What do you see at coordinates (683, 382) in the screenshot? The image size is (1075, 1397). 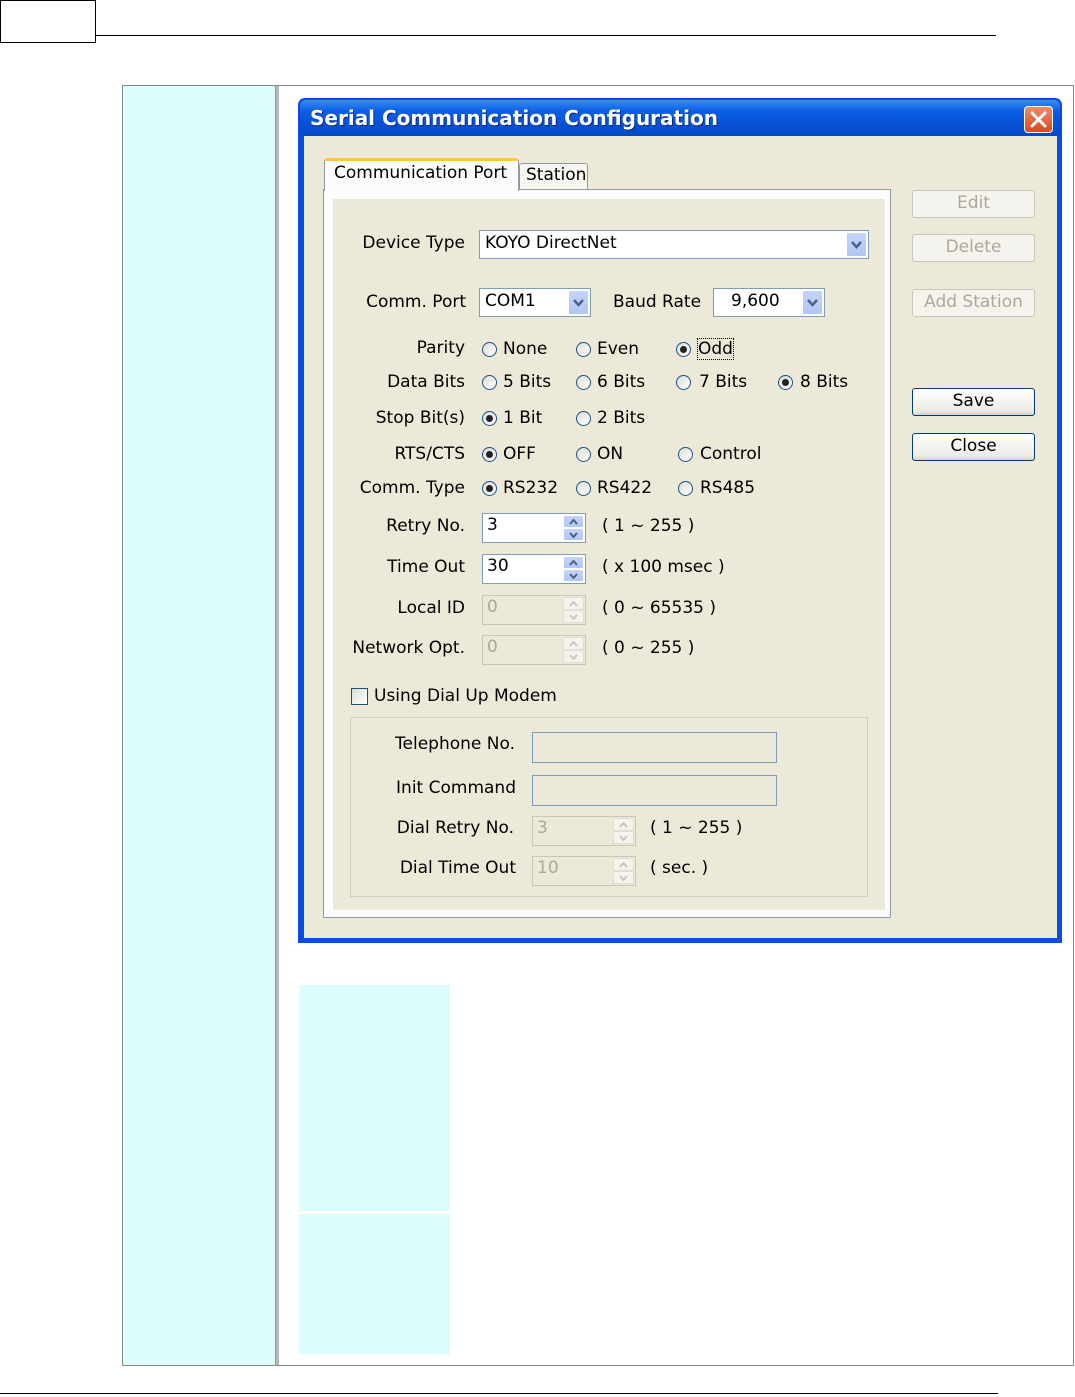 I see `data-bits-7-radio` at bounding box center [683, 382].